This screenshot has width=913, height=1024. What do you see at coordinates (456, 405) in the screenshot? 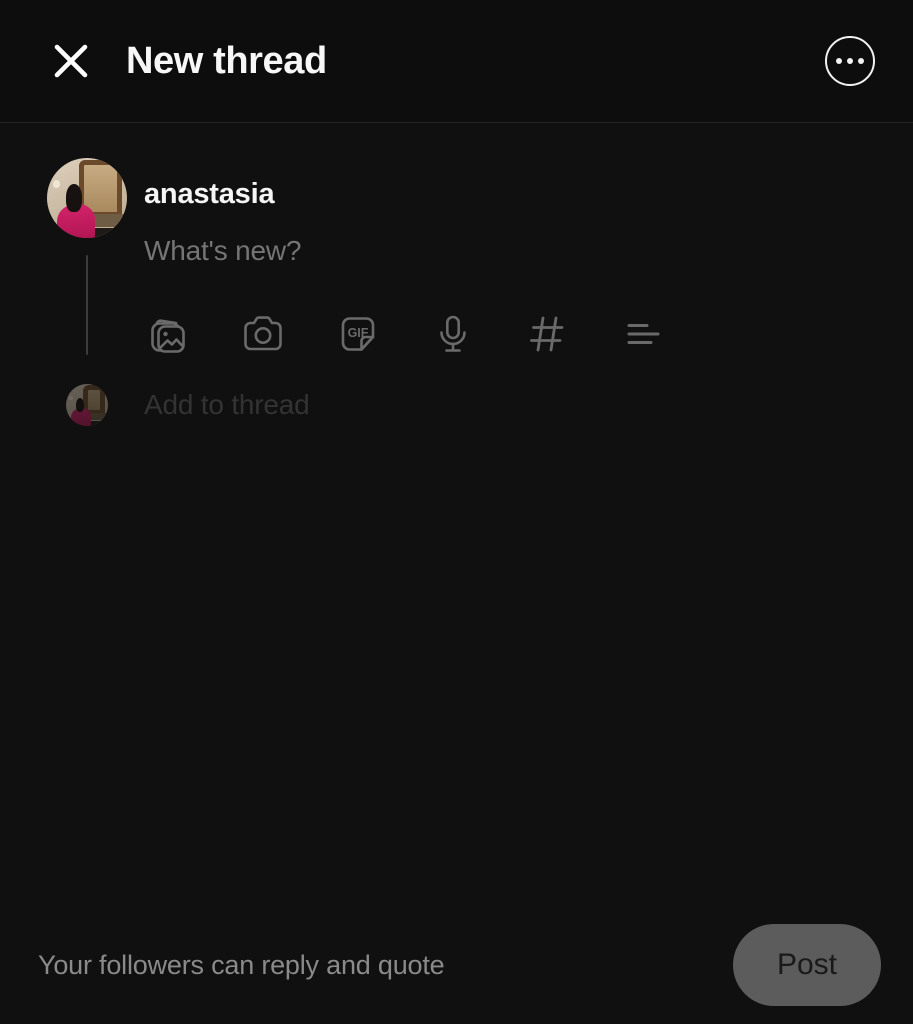
I see `add-to-thread-row: Add to thread` at bounding box center [456, 405].